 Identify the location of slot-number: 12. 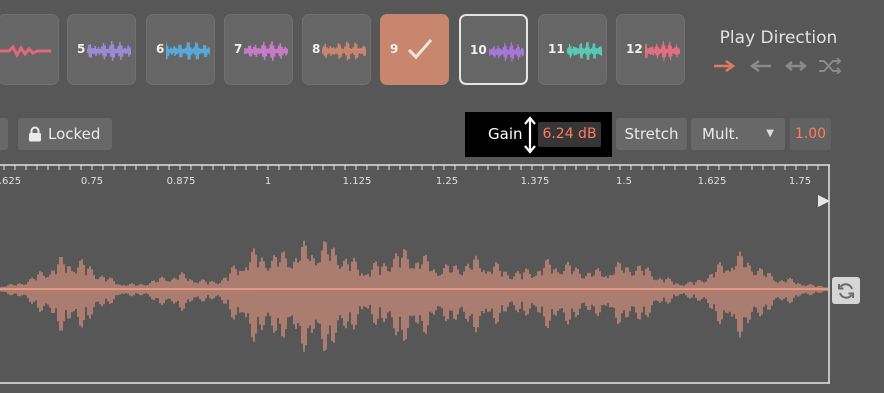
(634, 49).